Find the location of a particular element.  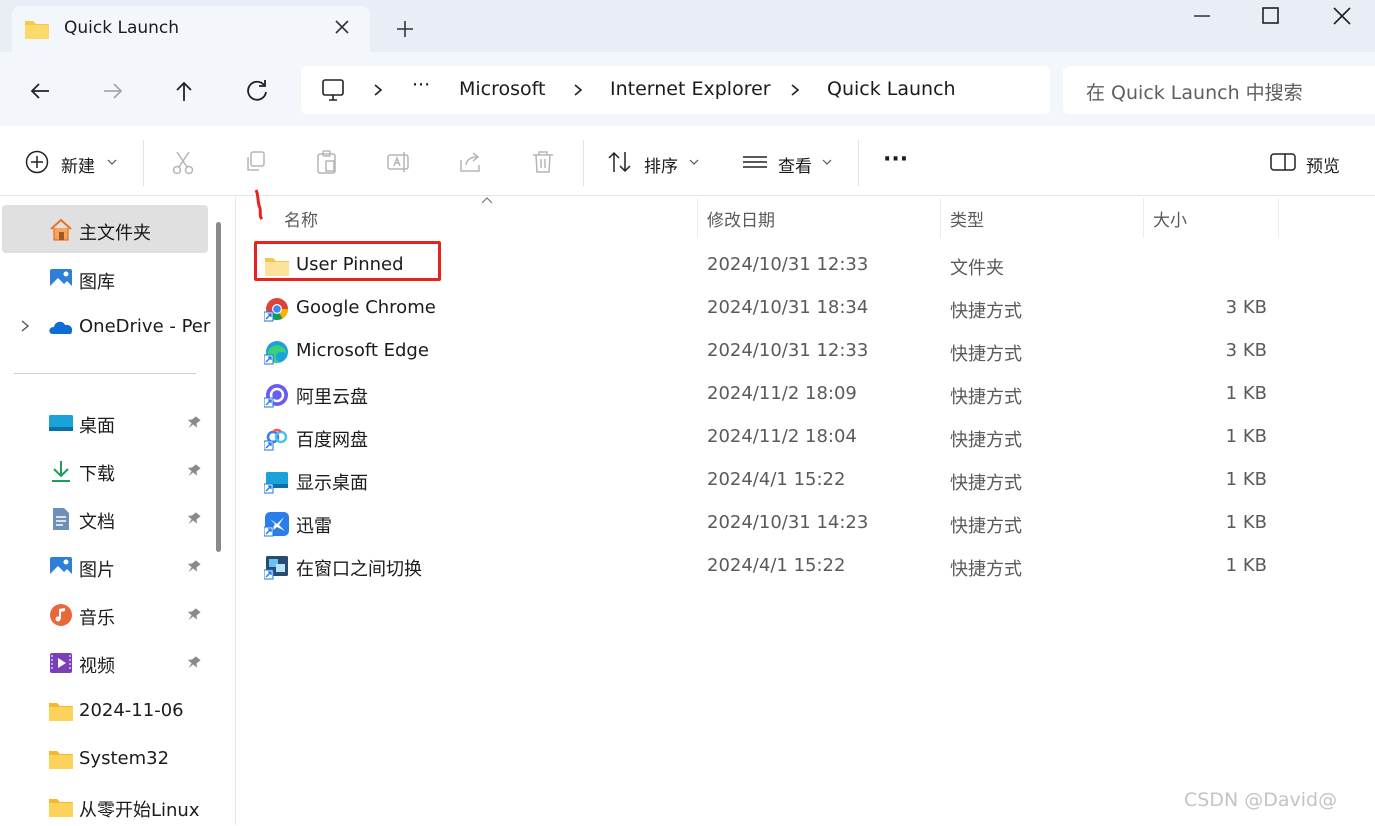

video-icon is located at coordinates (61, 663).